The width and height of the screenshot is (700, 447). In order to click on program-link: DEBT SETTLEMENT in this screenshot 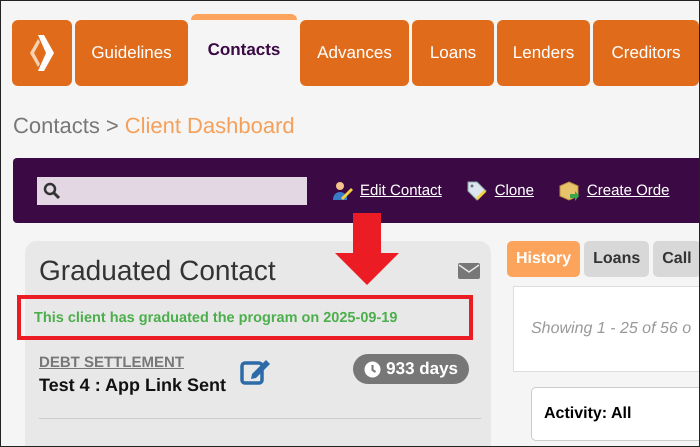, I will do `click(132, 362)`.